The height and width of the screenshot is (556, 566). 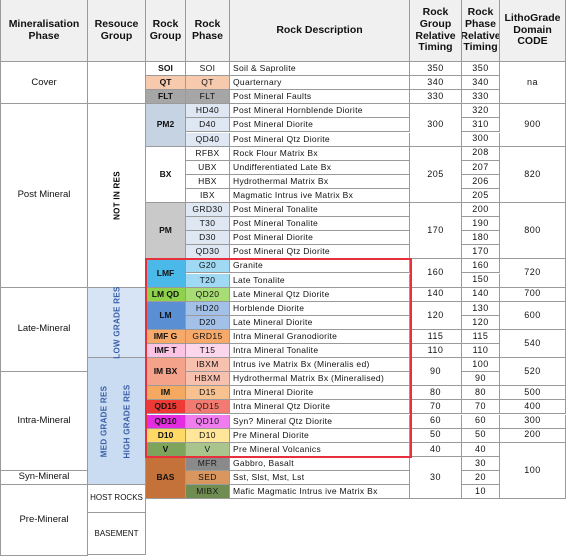 I want to click on resource-label-host-rocks: HOST ROCKS, so click(x=117, y=499).